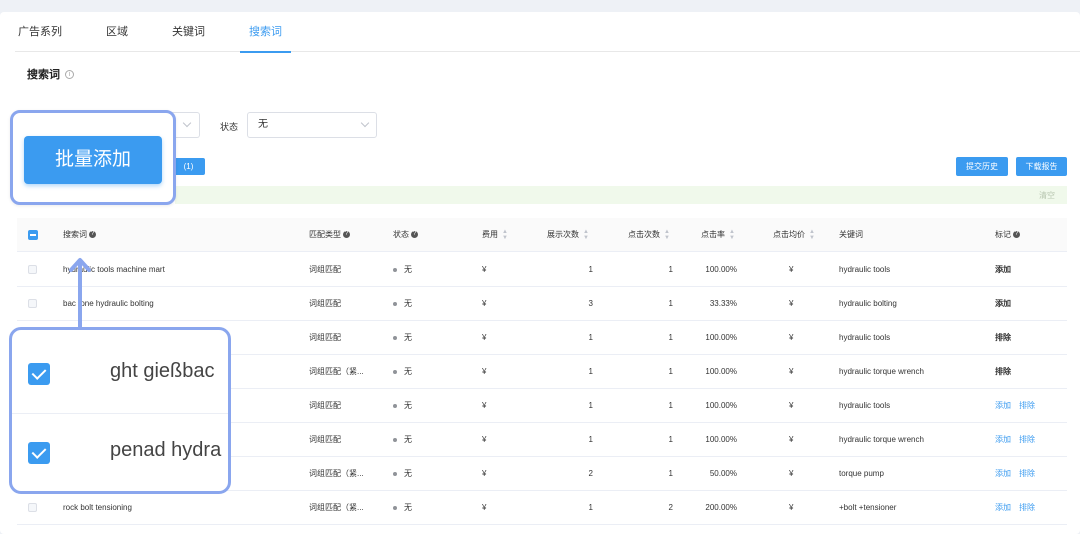  What do you see at coordinates (490, 234) in the screenshot?
I see `col-header-cost-label: 费用` at bounding box center [490, 234].